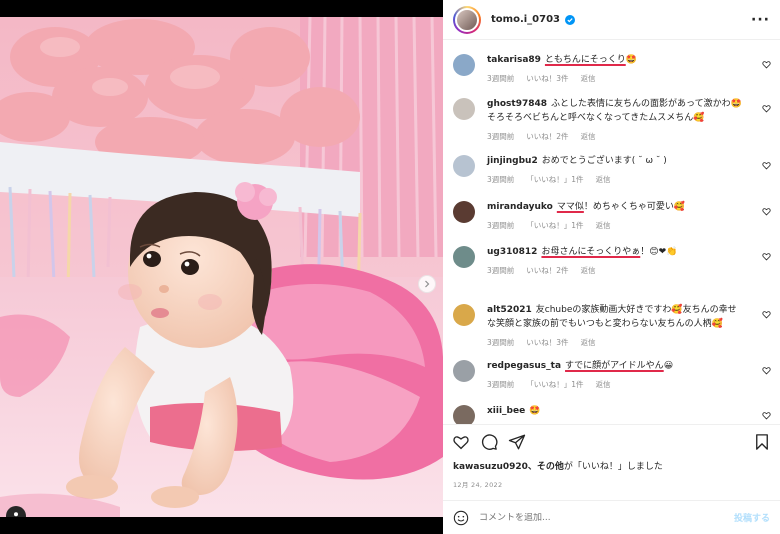 The height and width of the screenshot is (534, 780). I want to click on post-header: tomo.i_0703 ···, so click(611, 20).